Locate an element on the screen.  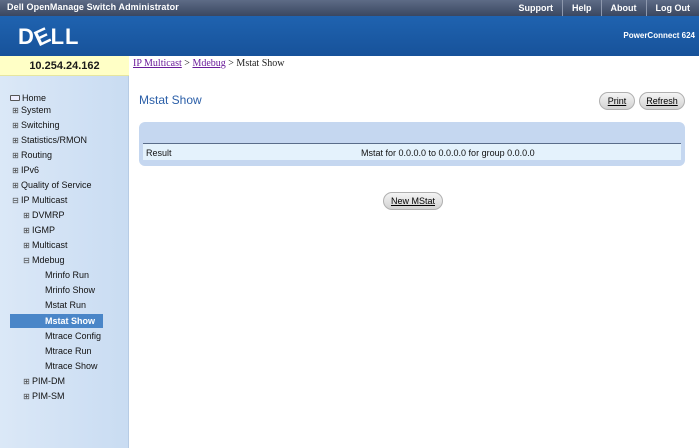
sidebar-item-routing: ⊞ Routing is located at coordinates (31, 155).